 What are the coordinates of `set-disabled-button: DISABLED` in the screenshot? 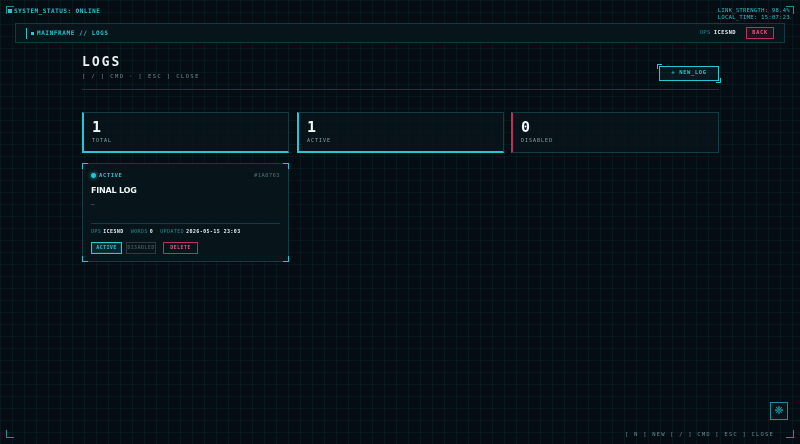 It's located at (141, 248).